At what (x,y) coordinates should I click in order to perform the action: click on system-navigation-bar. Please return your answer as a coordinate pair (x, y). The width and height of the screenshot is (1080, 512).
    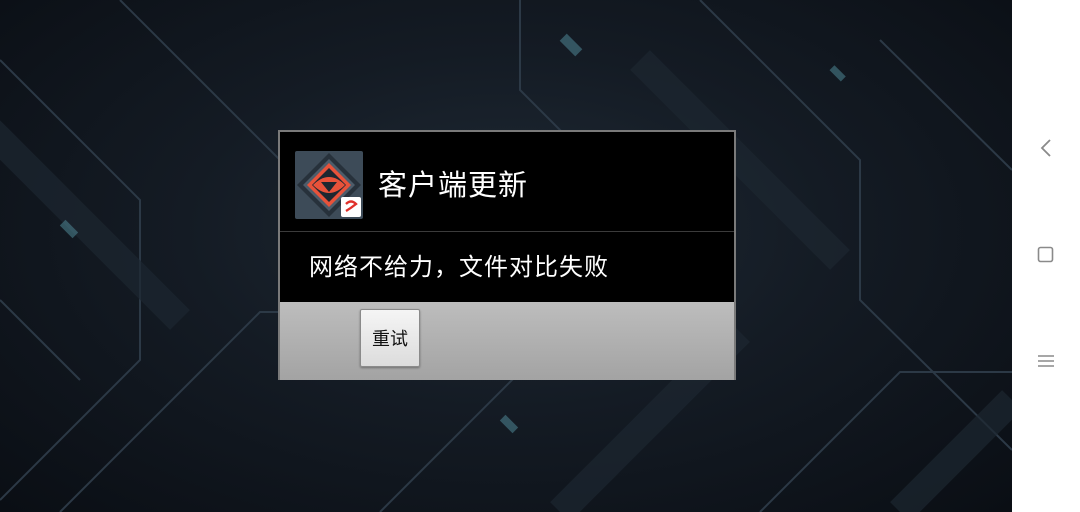
    Looking at the image, I should click on (1046, 256).